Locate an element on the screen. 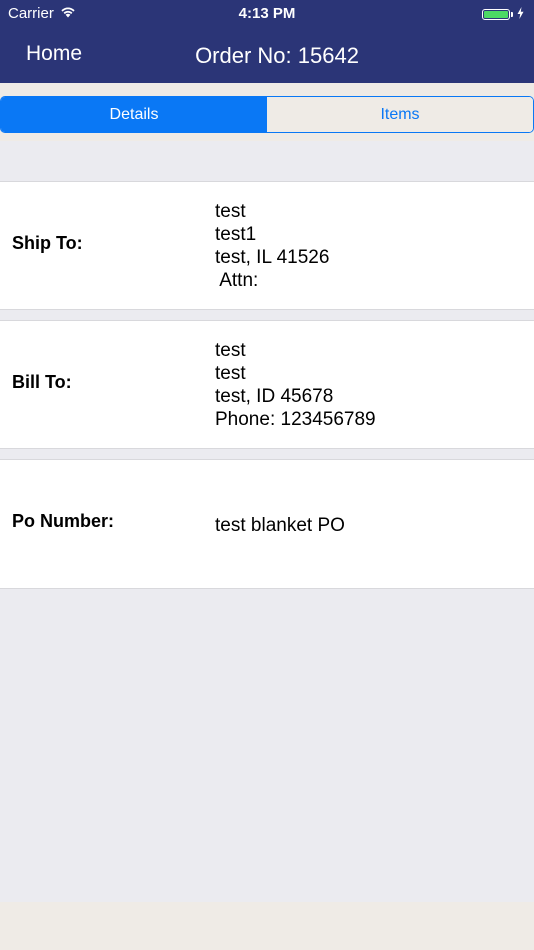  ship-to-address: test test1 test, IL 41526 Attn: is located at coordinates (272, 246).